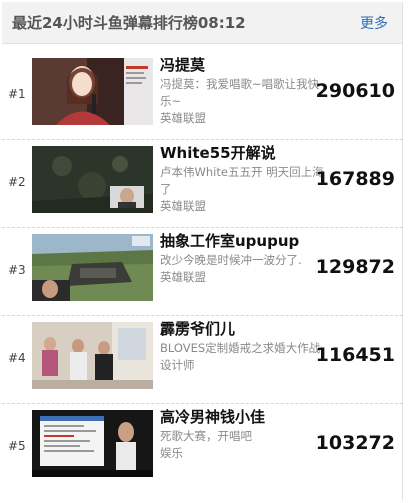 This screenshot has height=503, width=413. Describe the element at coordinates (245, 329) in the screenshot. I see `streamer-name: 霹雳爷们儿` at that location.